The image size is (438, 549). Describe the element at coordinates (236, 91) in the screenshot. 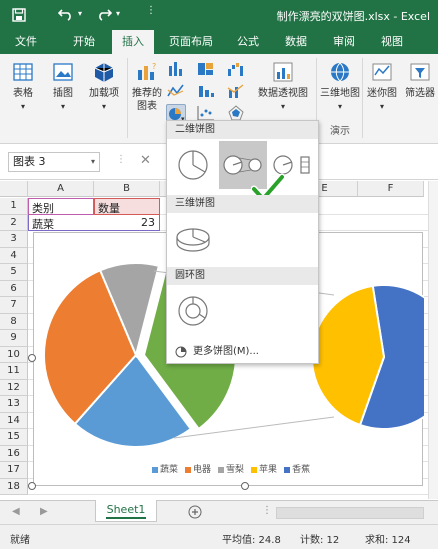

I see `combo-chart-button` at that location.